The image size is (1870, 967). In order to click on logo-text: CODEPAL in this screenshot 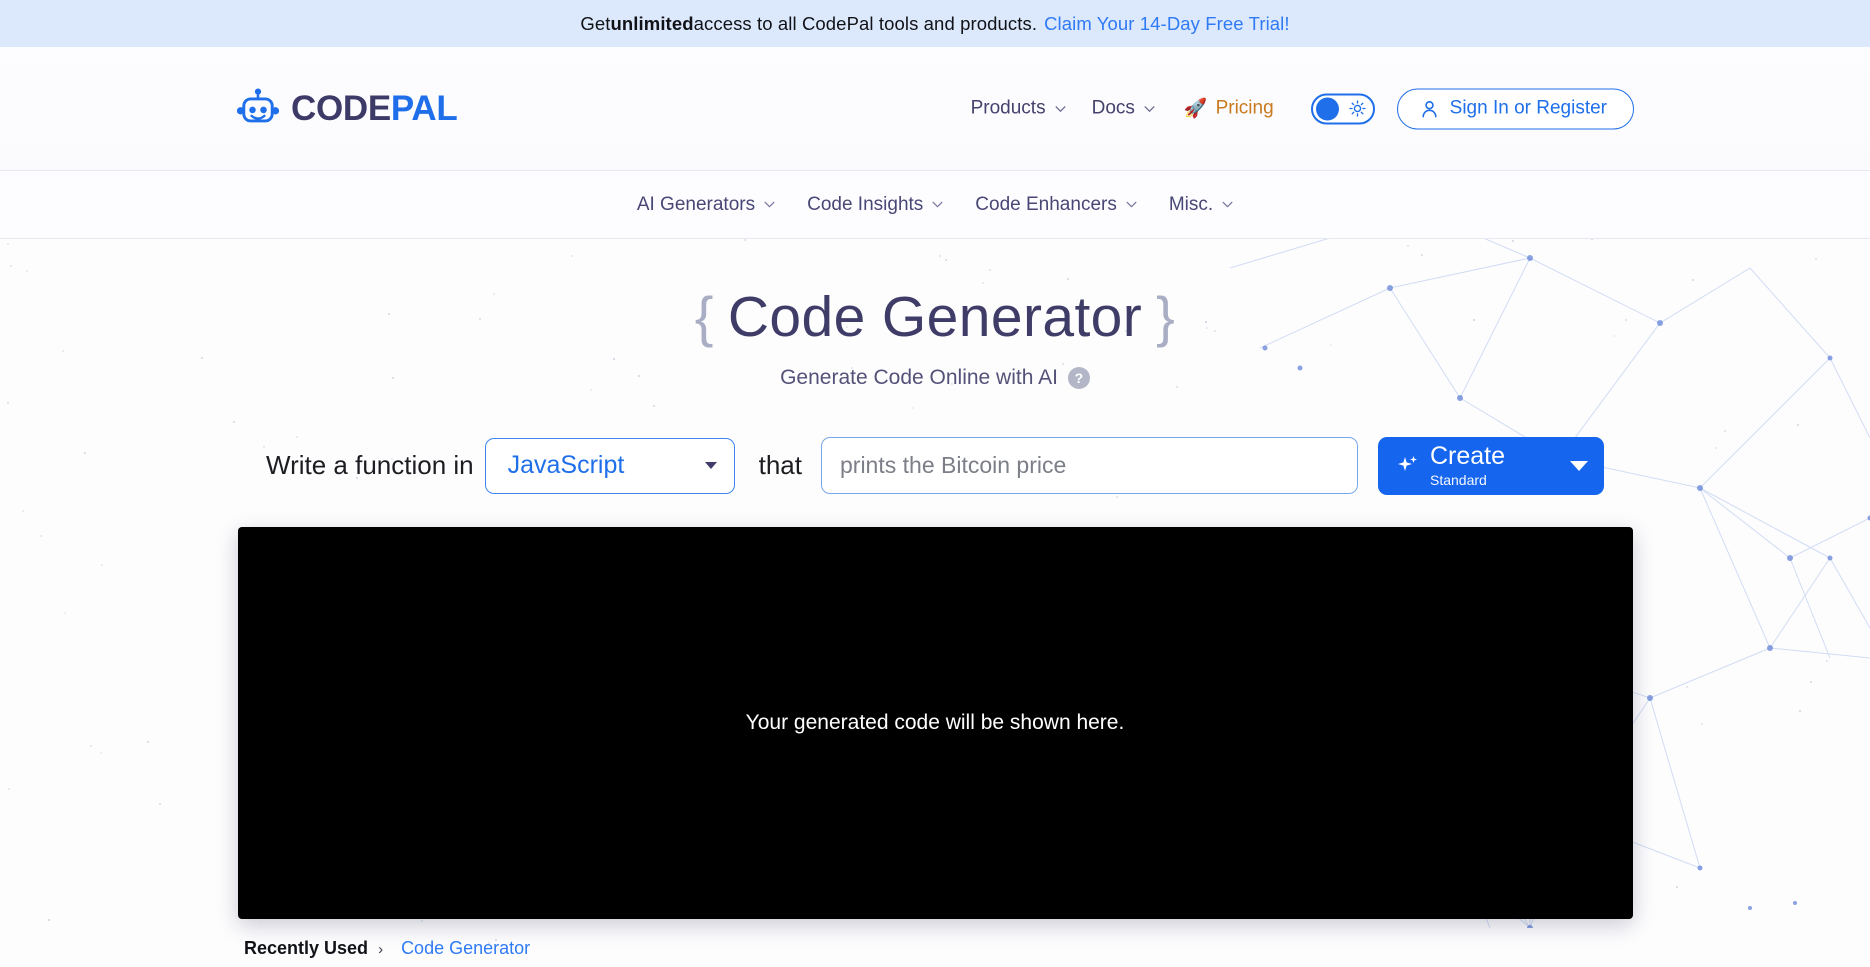, I will do `click(374, 108)`.